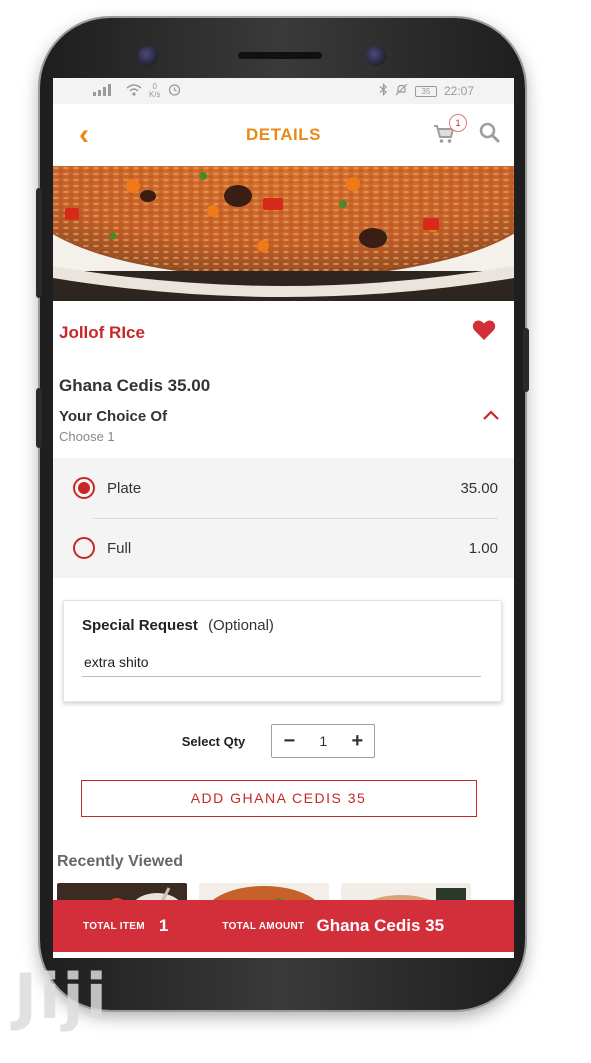 This screenshot has height=1063, width=591. What do you see at coordinates (140, 625) in the screenshot?
I see `special-request-title: Special Request` at bounding box center [140, 625].